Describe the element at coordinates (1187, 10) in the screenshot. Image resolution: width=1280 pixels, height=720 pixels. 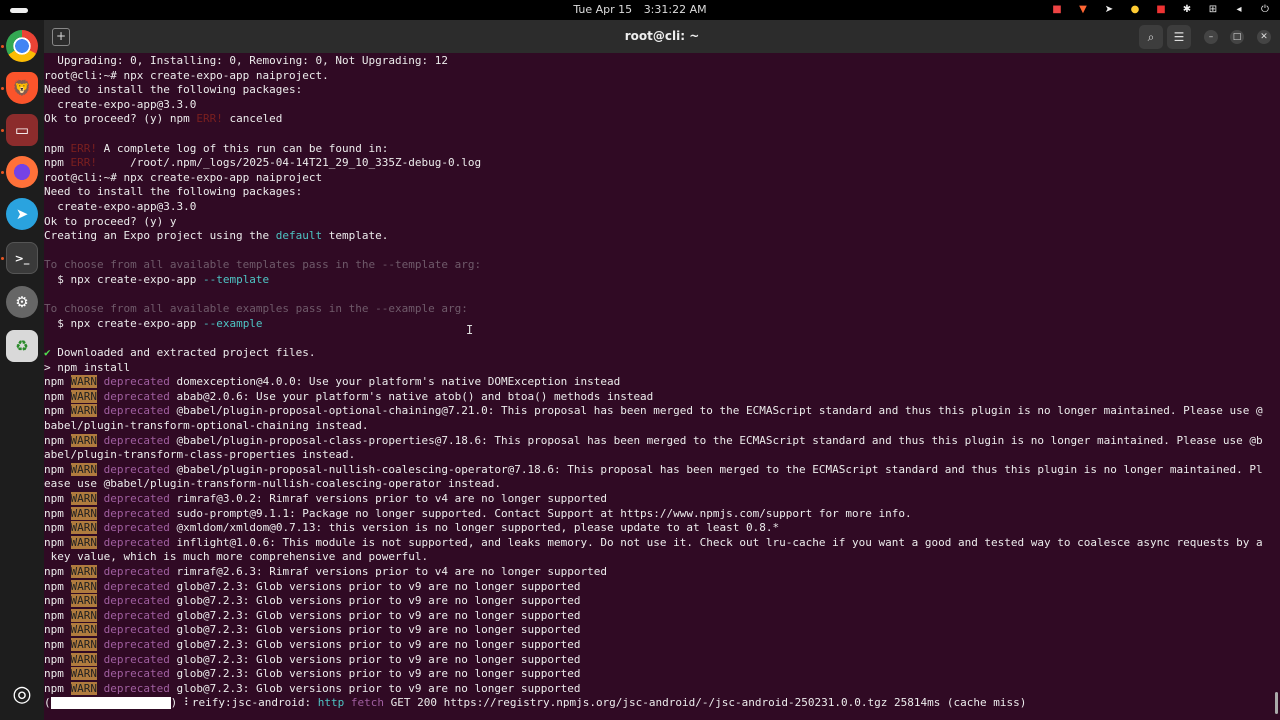
I see `accessibility-icon: ✱` at that location.